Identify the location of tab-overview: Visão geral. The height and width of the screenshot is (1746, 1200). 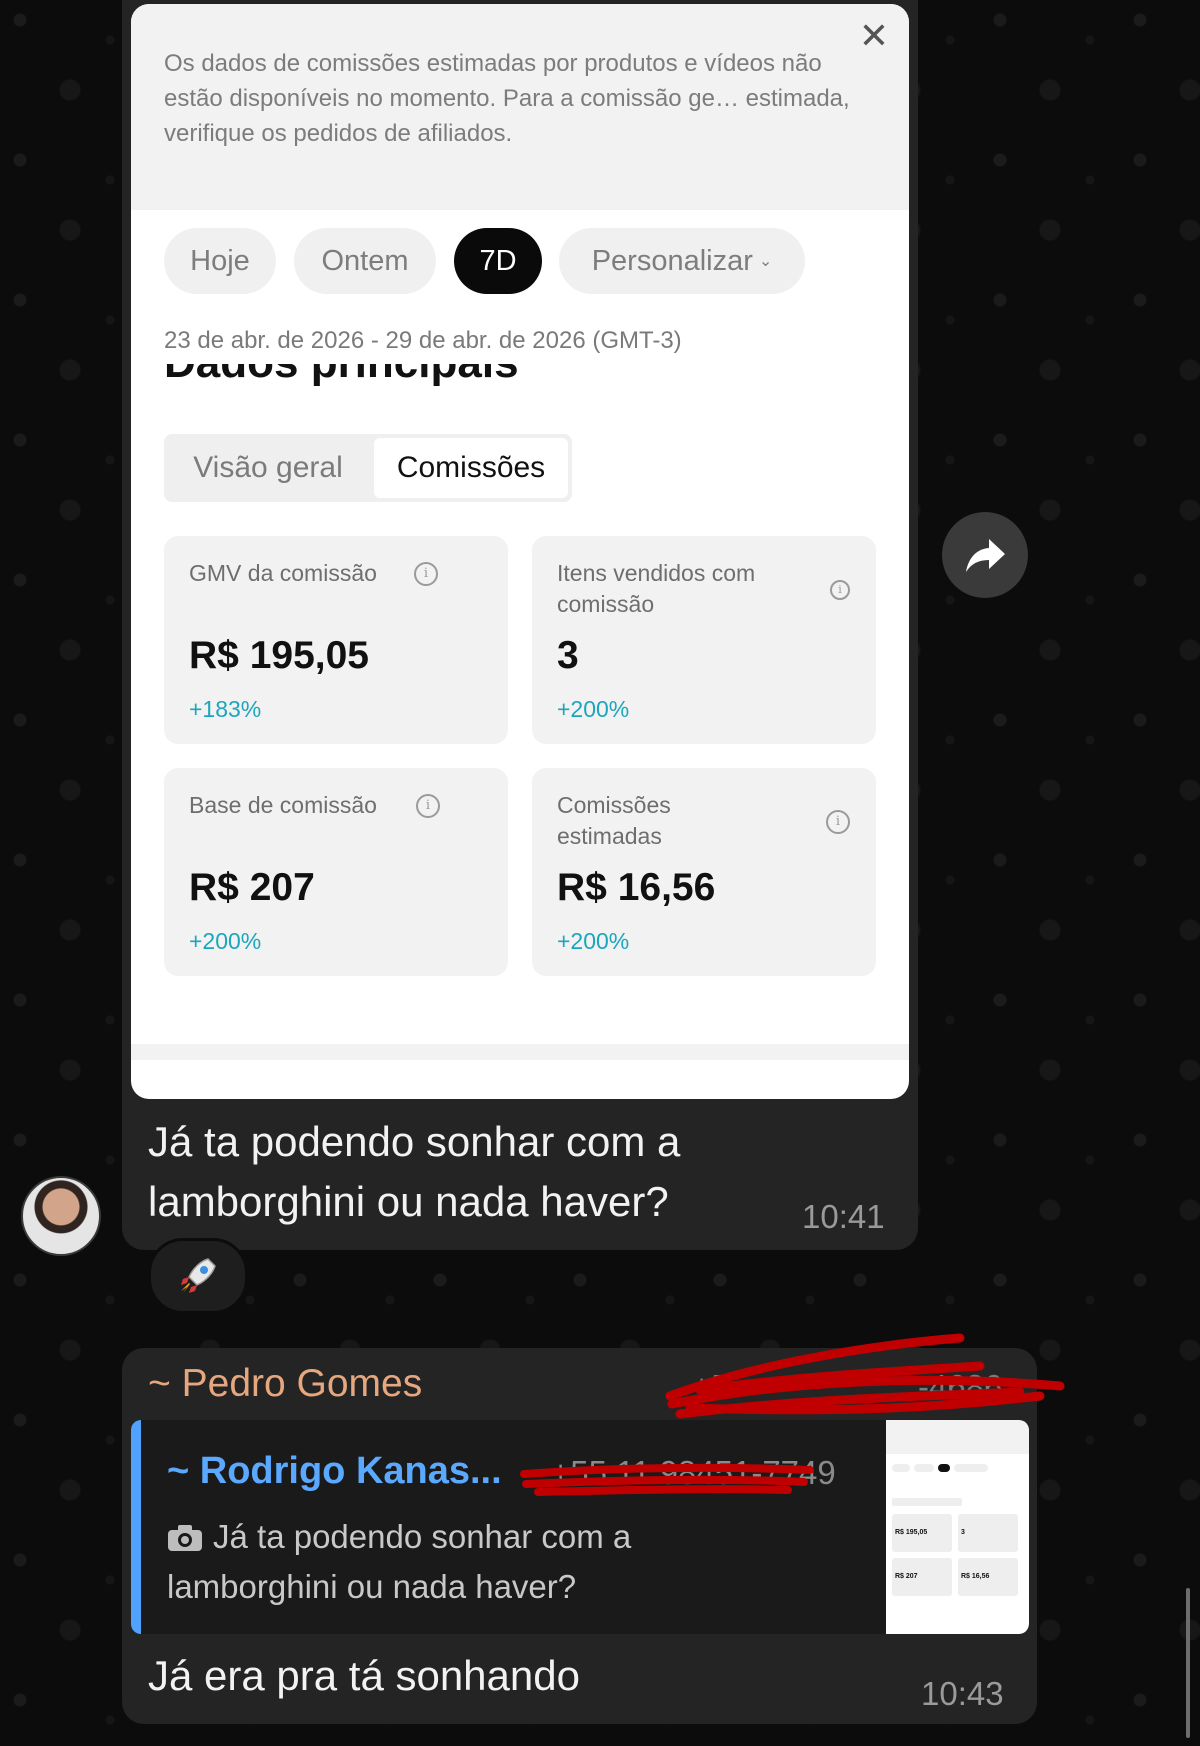
(268, 467).